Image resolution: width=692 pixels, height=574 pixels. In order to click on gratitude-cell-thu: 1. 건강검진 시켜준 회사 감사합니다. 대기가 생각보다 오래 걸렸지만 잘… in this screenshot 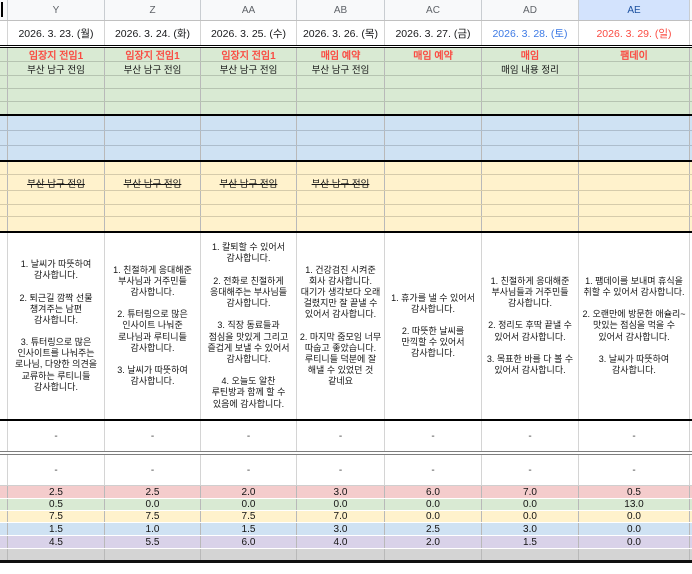, I will do `click(341, 326)`.